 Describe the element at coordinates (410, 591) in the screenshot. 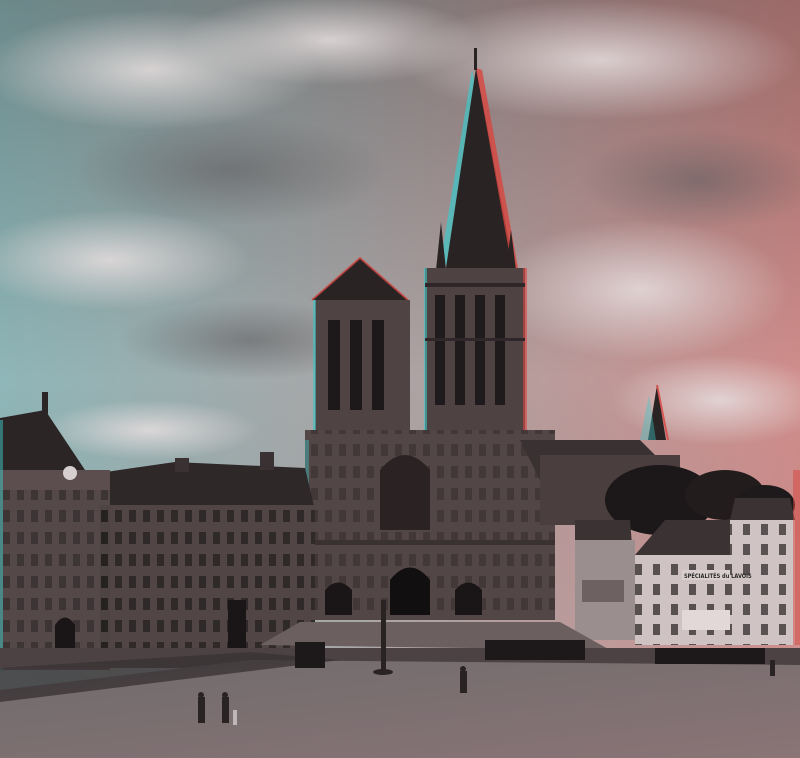

I see `cathedral-central-portal` at that location.